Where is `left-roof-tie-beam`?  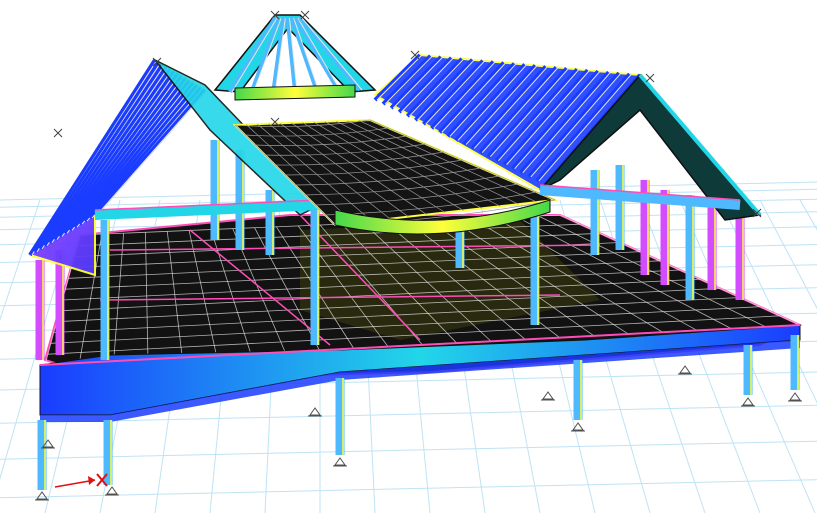 left-roof-tie-beam is located at coordinates (207, 210).